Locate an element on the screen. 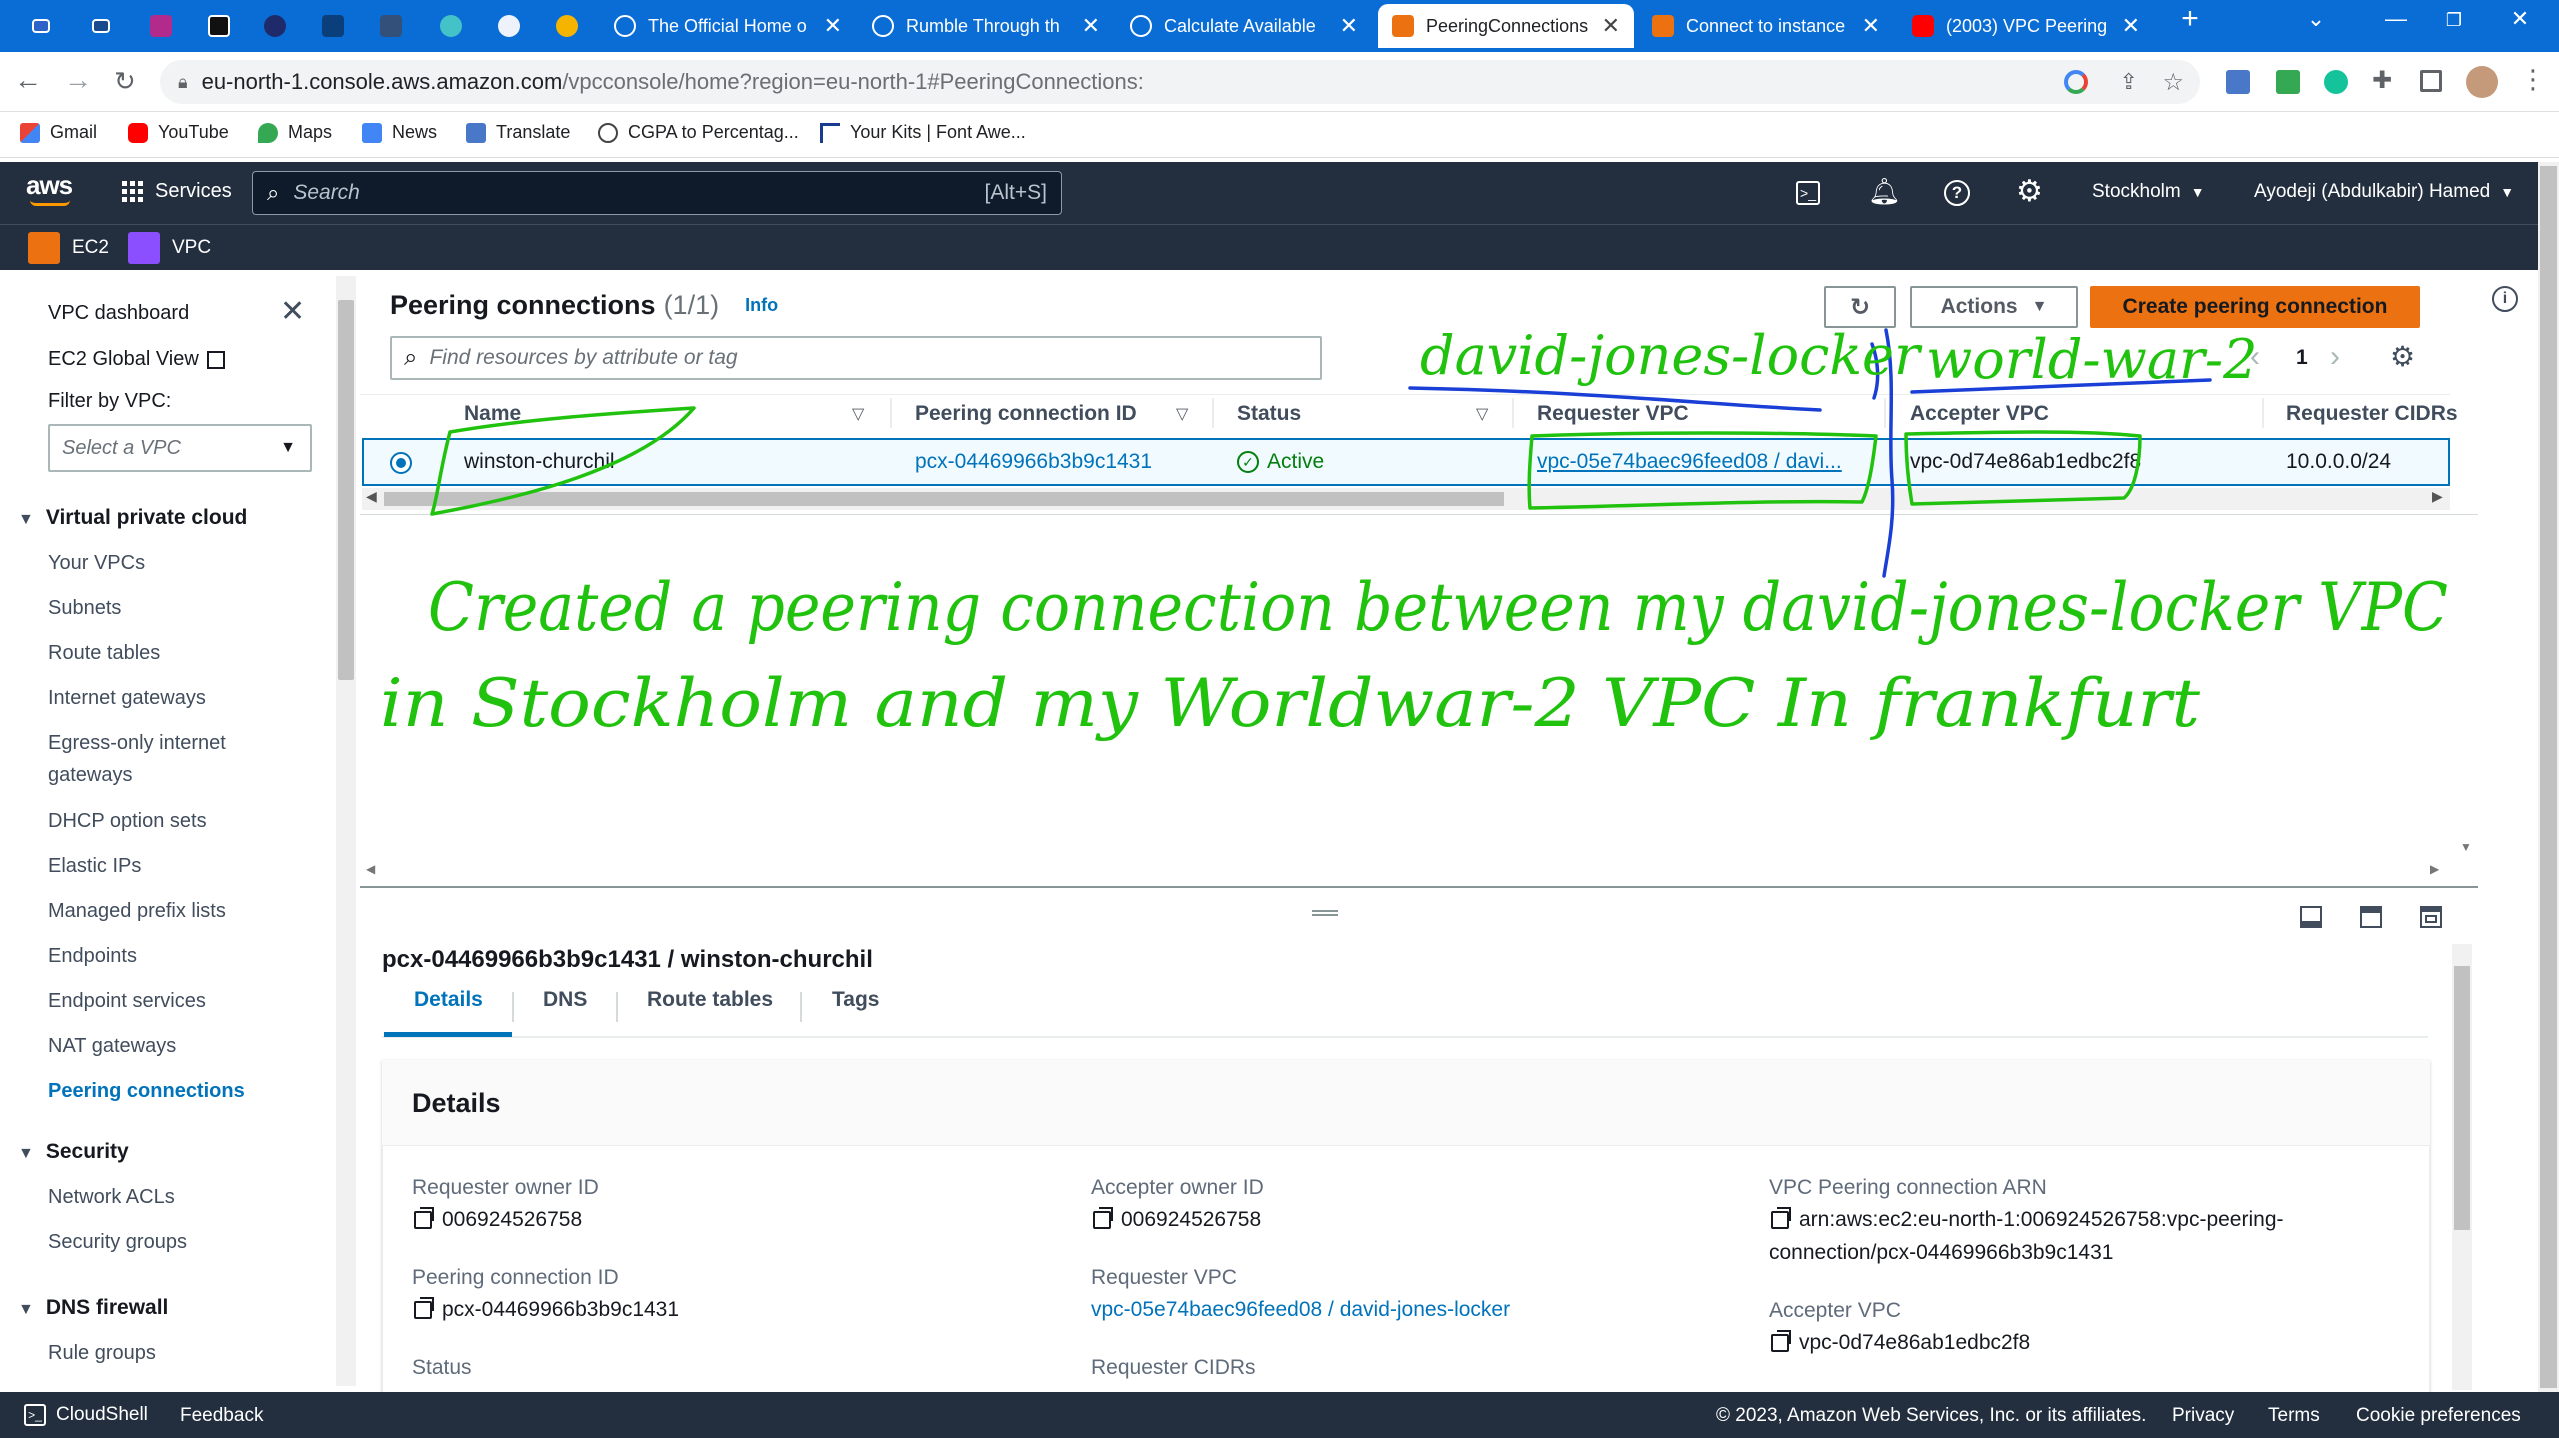 This screenshot has width=2559, height=1438. nav-network-acls: Network ACLs is located at coordinates (111, 1197).